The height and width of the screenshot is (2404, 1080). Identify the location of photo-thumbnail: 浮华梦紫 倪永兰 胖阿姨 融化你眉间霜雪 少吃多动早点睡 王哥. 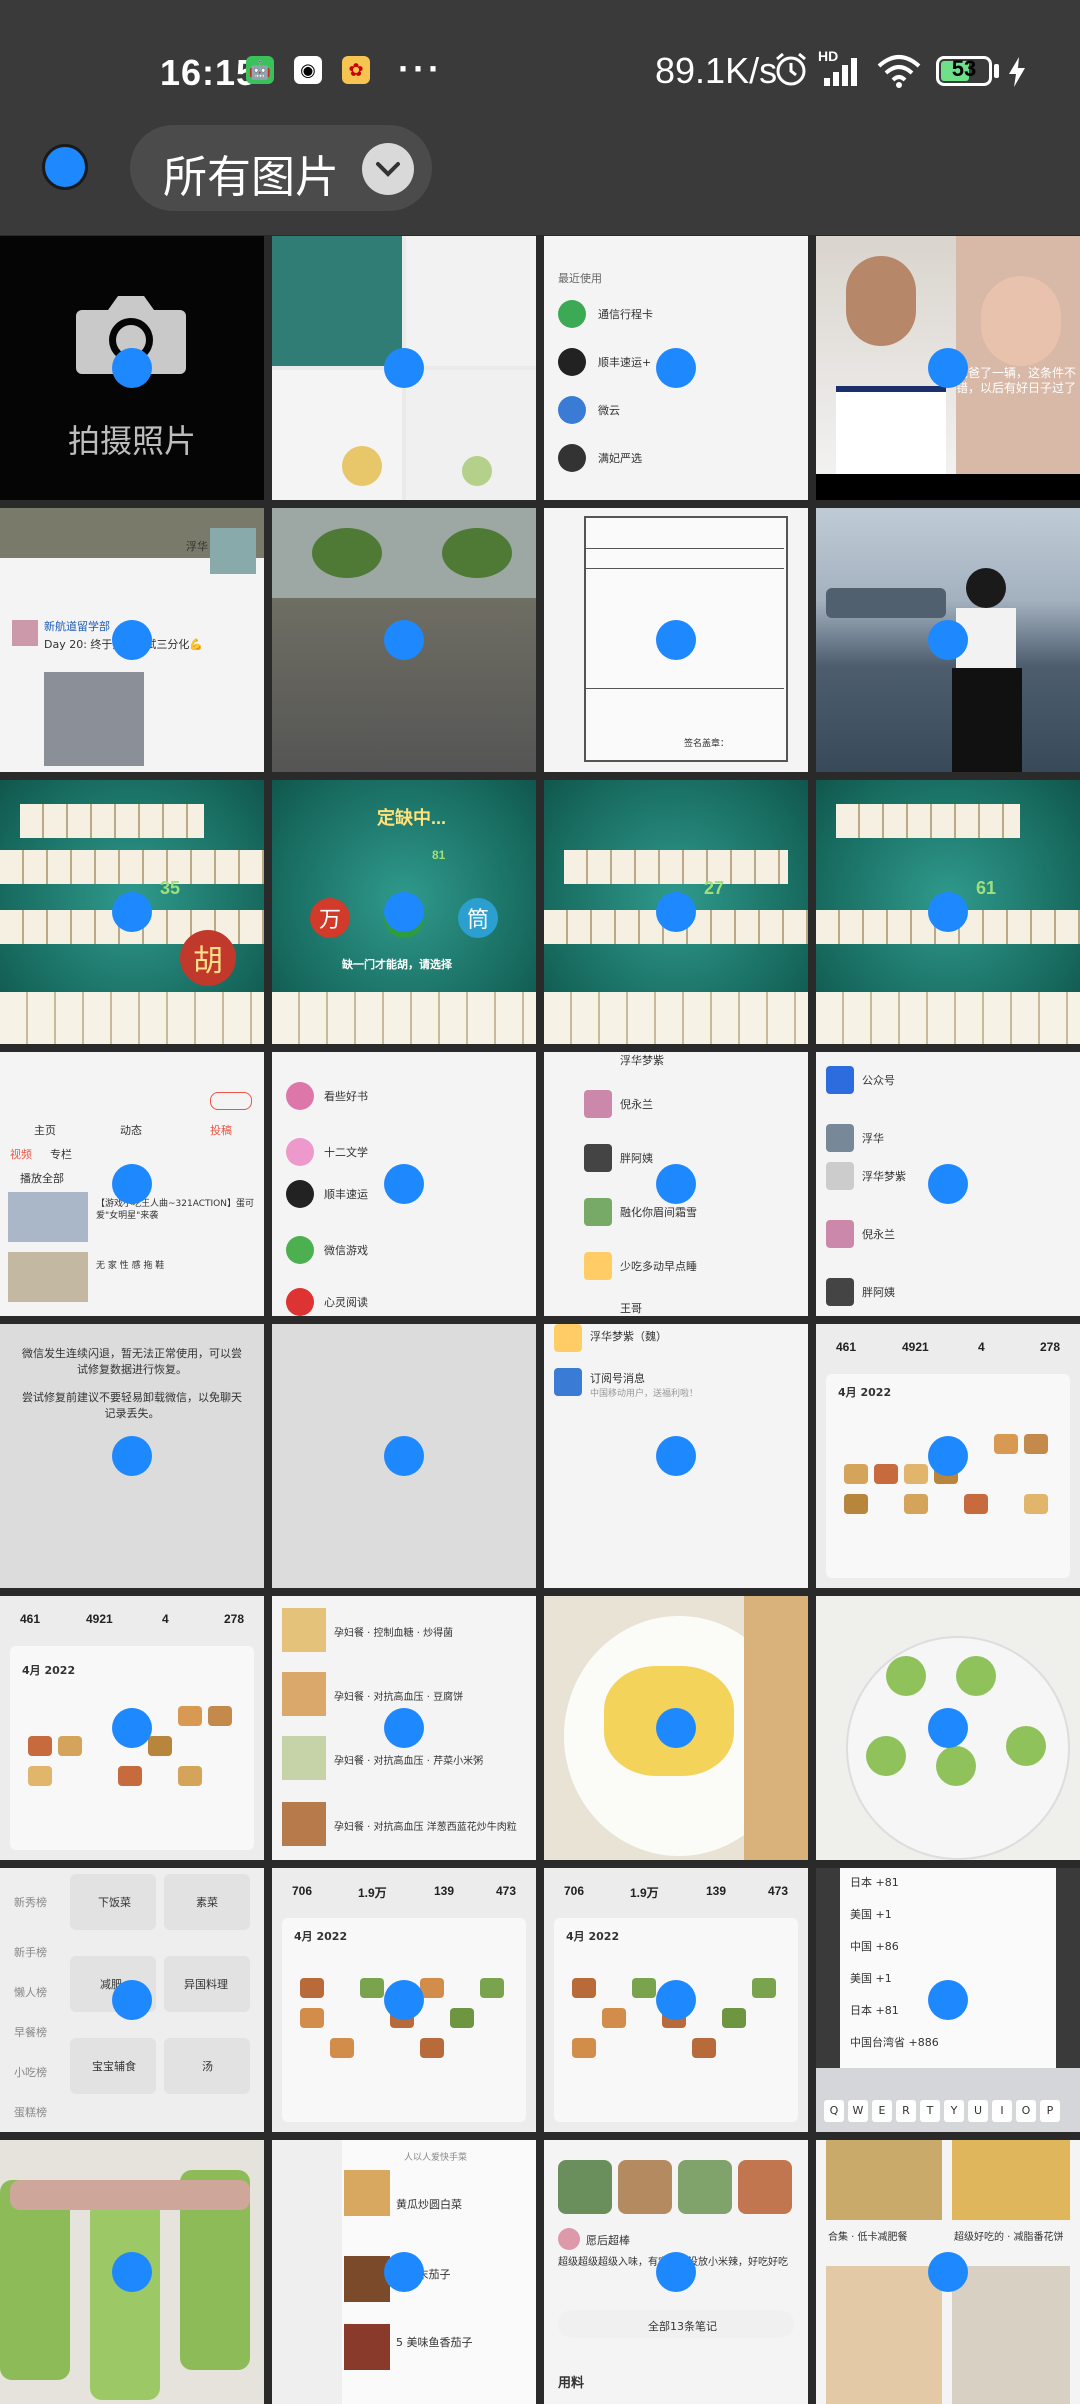
(676, 1184).